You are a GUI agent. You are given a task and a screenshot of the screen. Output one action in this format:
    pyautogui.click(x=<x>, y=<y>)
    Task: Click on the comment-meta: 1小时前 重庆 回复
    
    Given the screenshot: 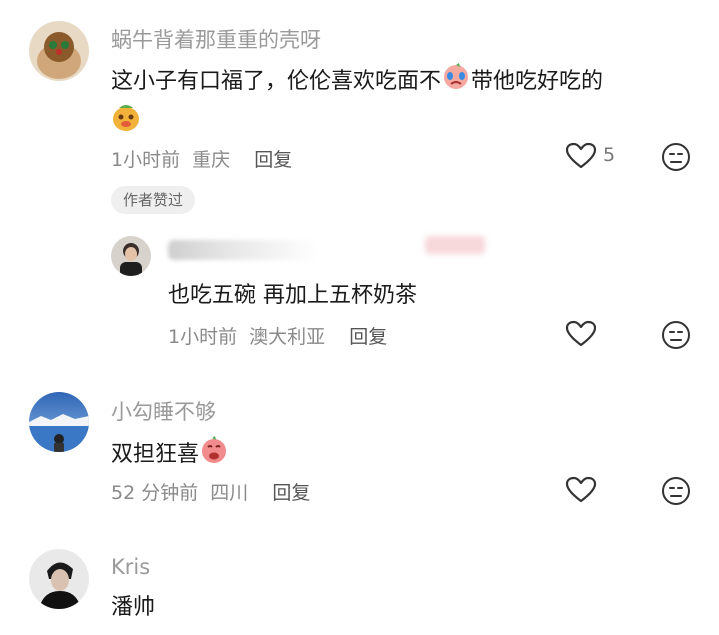 What is the action you would take?
    pyautogui.click(x=201, y=158)
    